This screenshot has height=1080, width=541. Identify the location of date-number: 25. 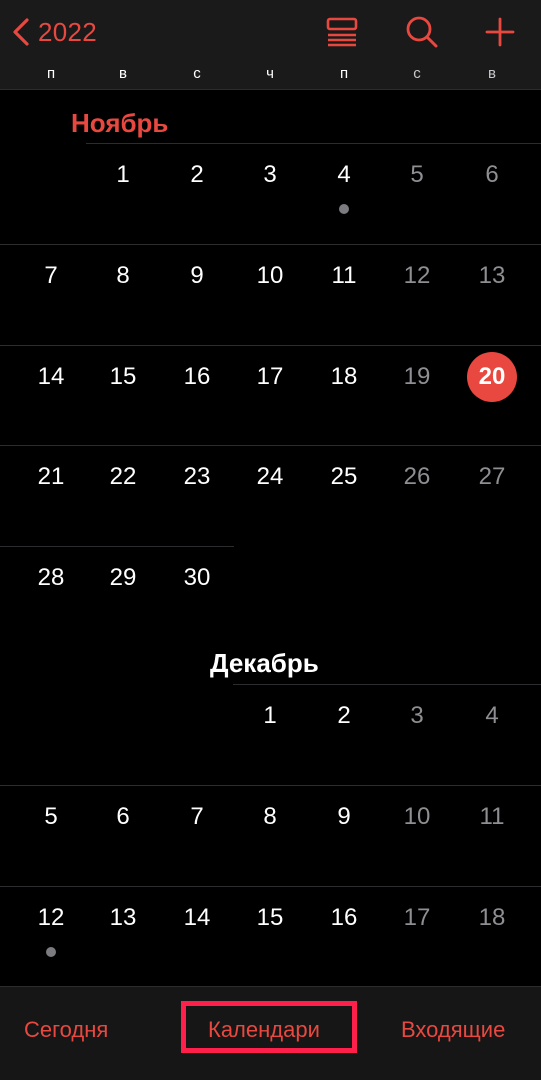
(344, 477).